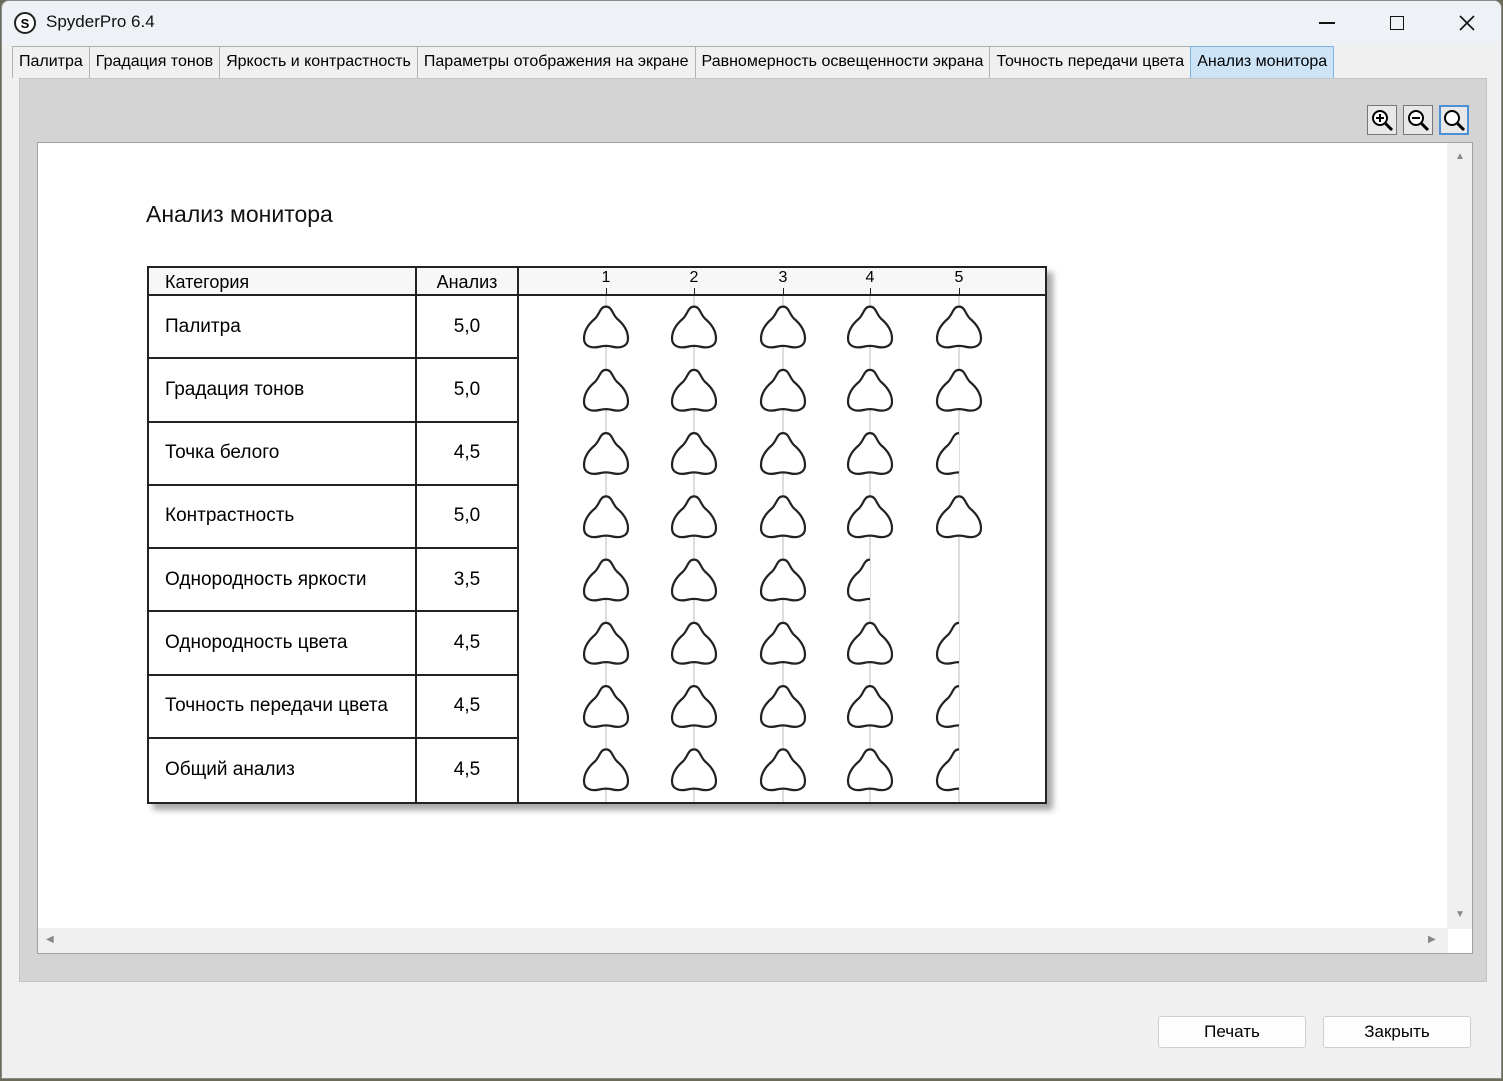  I want to click on rating-chart, so click(782, 549).